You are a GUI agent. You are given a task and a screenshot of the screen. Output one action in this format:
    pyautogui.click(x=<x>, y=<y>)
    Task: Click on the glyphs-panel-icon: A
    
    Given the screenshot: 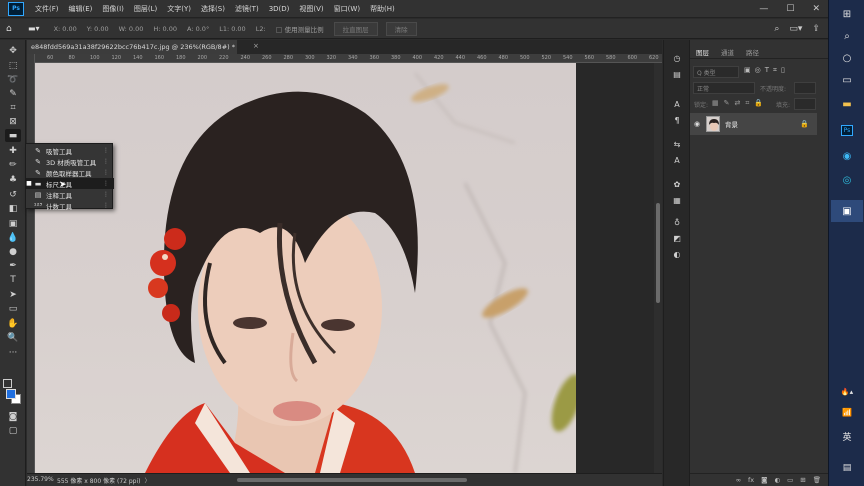 What is the action you would take?
    pyautogui.click(x=677, y=160)
    